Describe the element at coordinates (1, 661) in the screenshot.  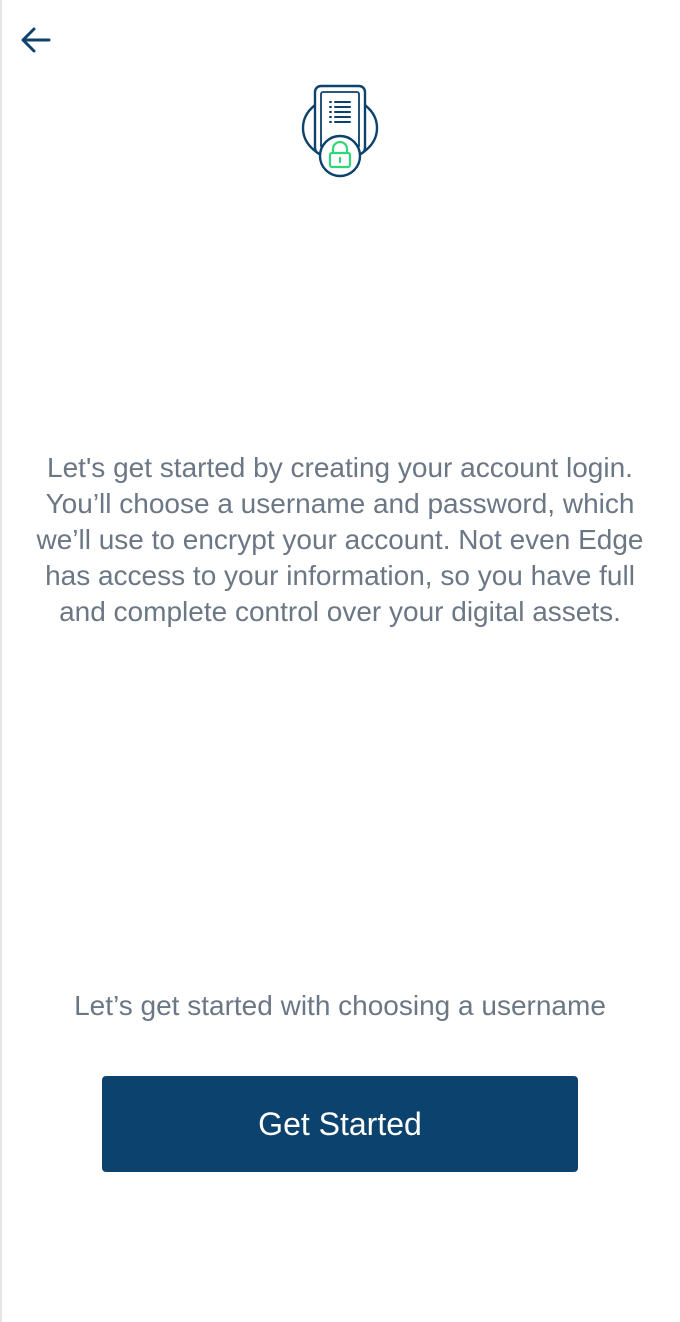
I see `left-edge-divider` at that location.